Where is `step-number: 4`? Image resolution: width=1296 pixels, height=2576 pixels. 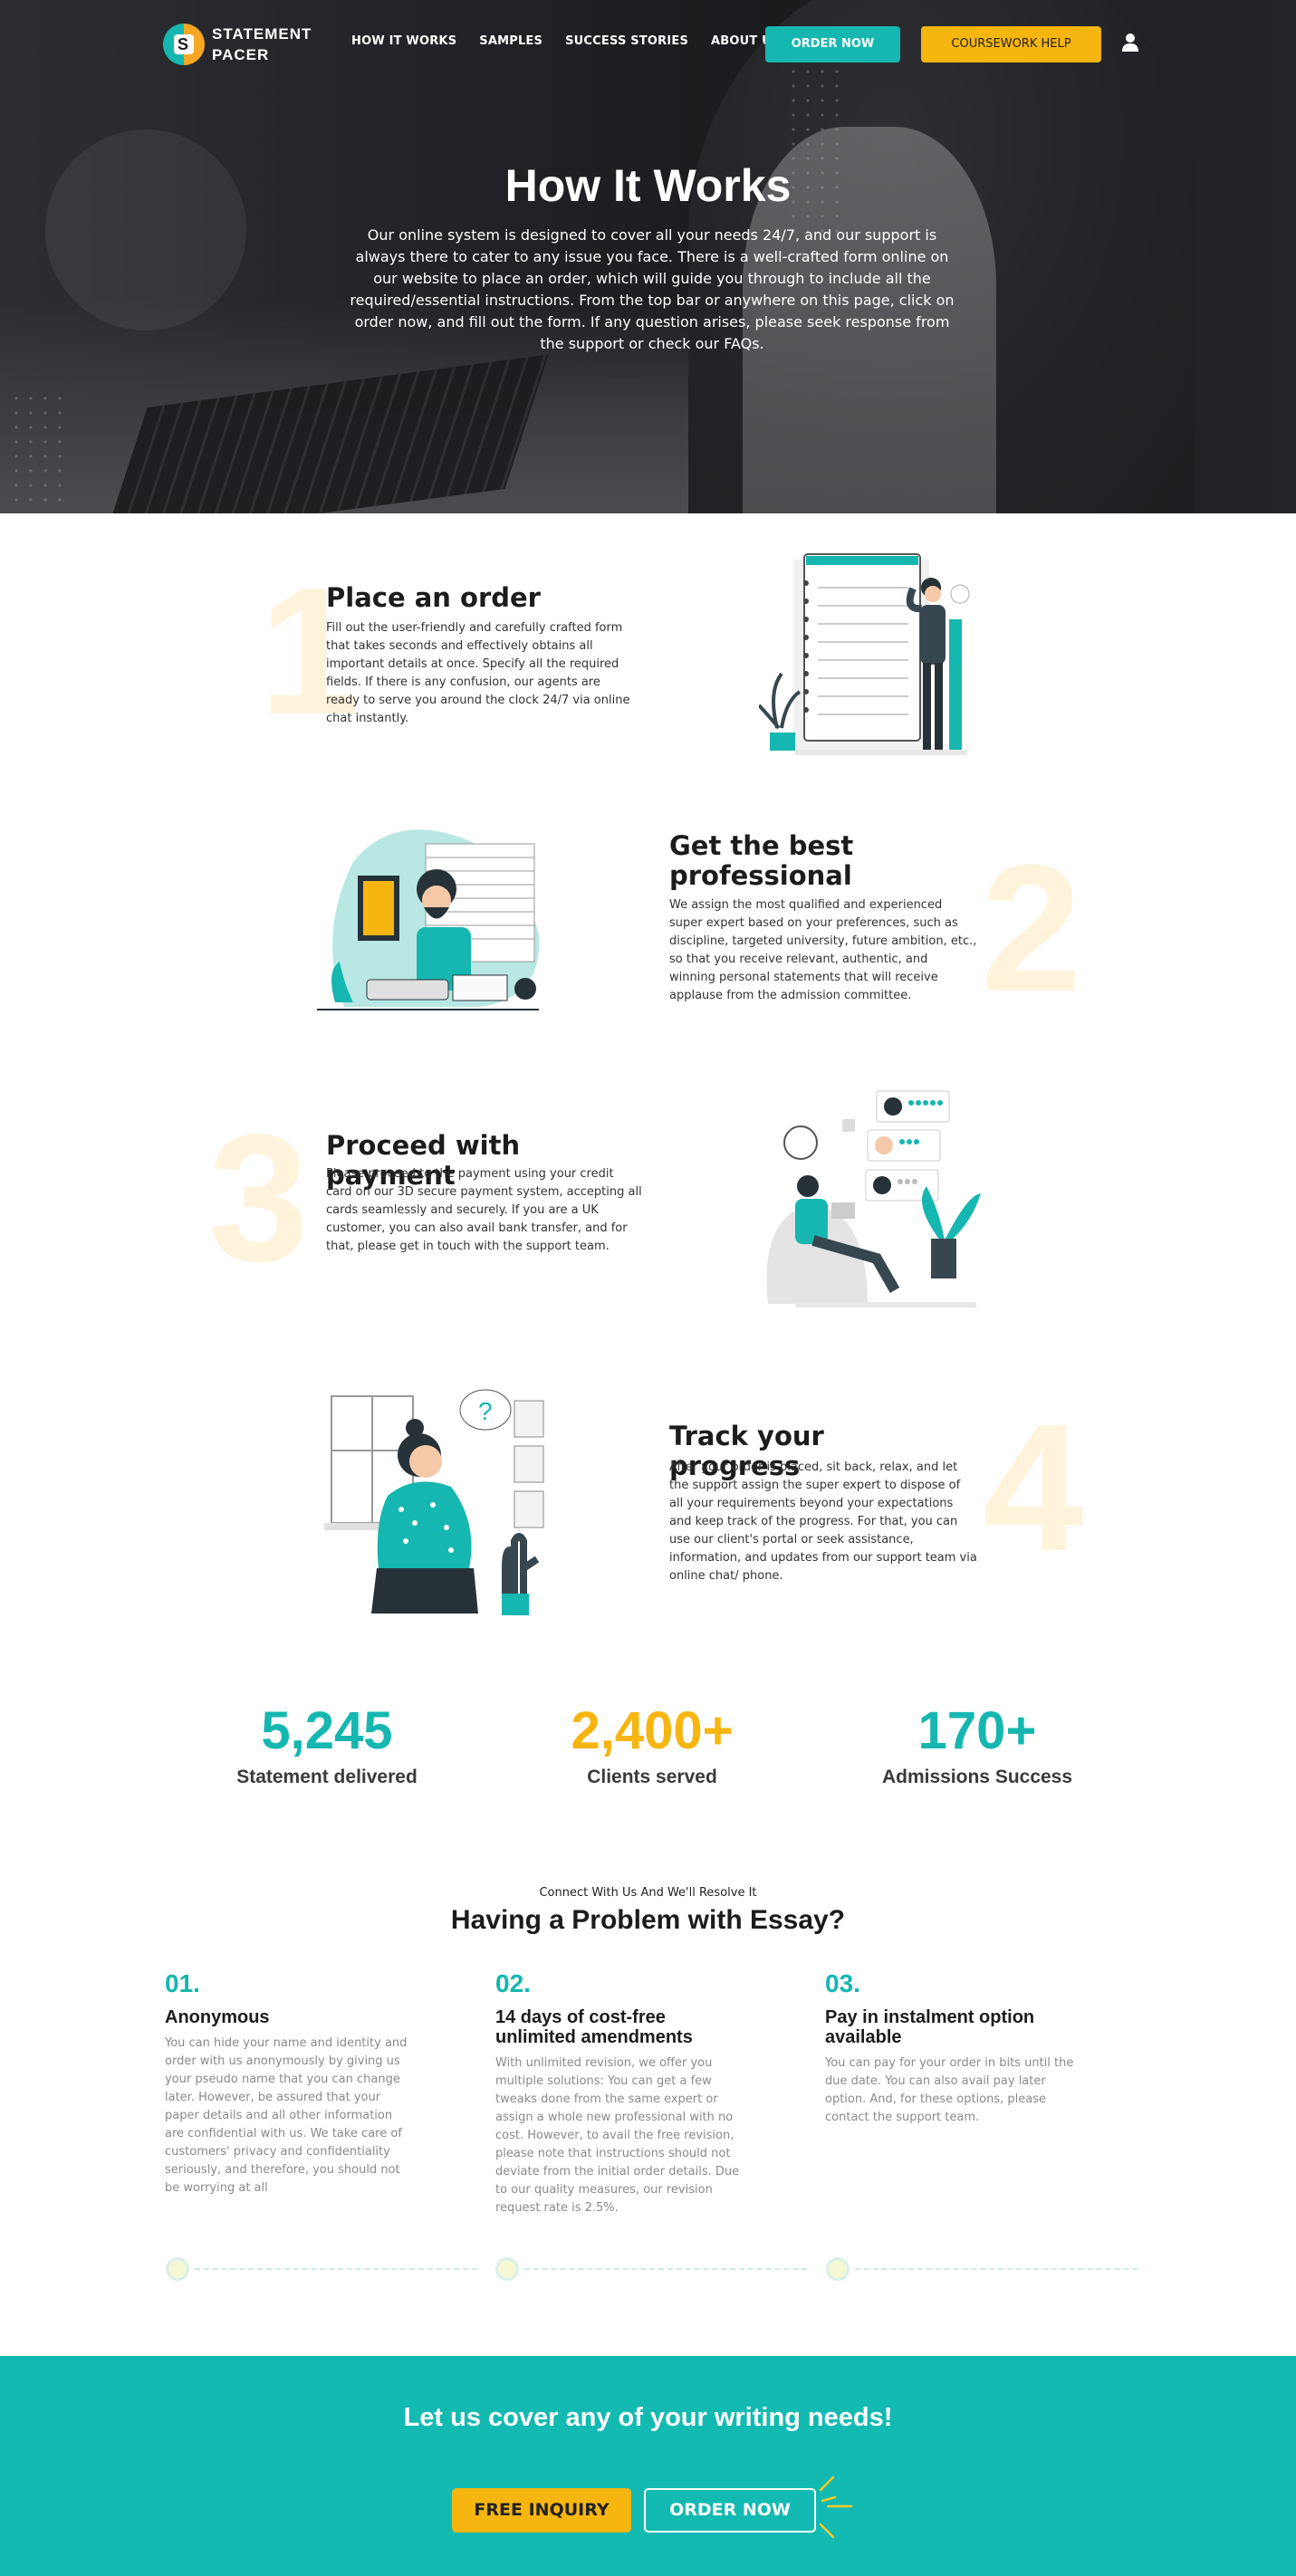 step-number: 4 is located at coordinates (1033, 1488).